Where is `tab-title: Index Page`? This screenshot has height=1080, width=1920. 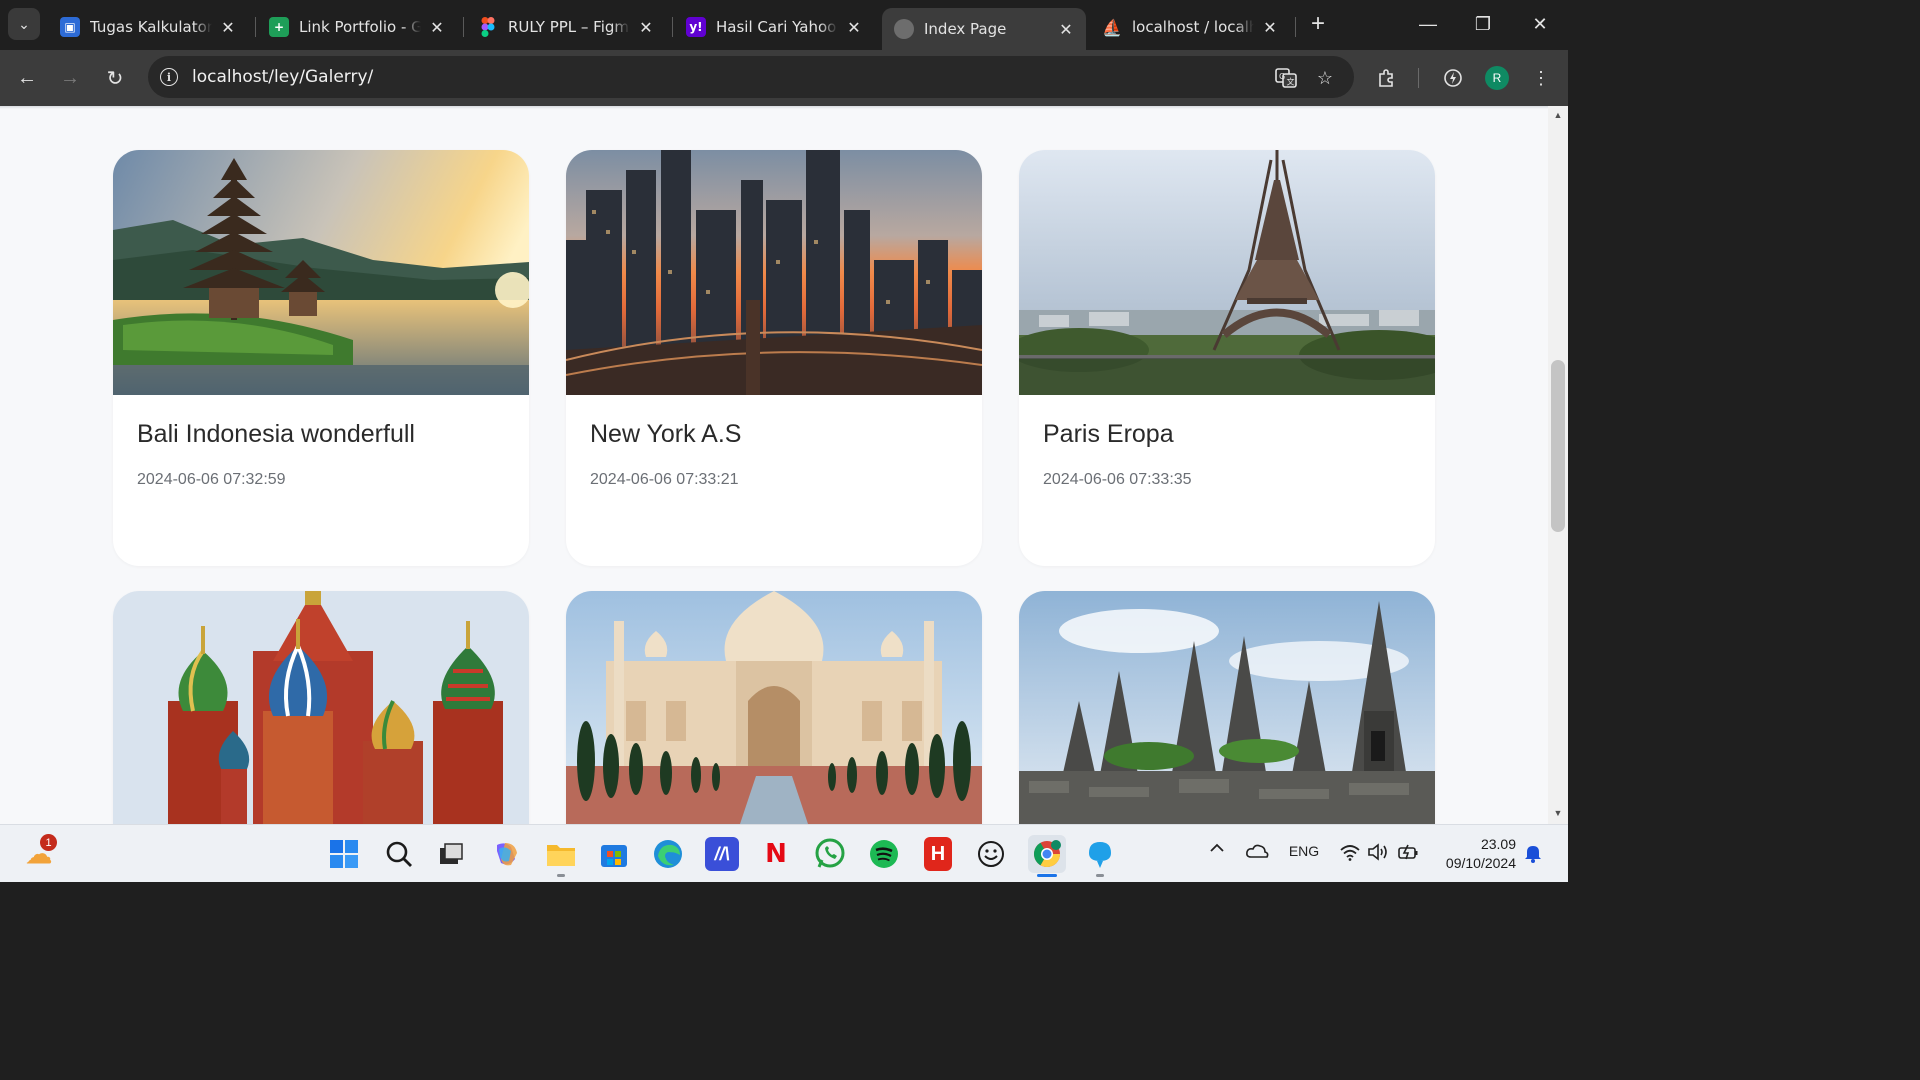 tab-title: Index Page is located at coordinates (965, 29).